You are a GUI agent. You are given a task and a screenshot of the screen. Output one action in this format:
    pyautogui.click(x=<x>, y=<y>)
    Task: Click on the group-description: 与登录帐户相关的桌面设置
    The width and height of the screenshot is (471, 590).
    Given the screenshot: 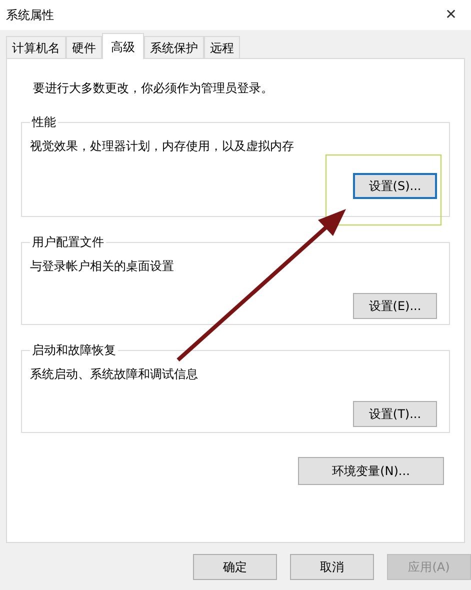 What is the action you would take?
    pyautogui.click(x=102, y=266)
    